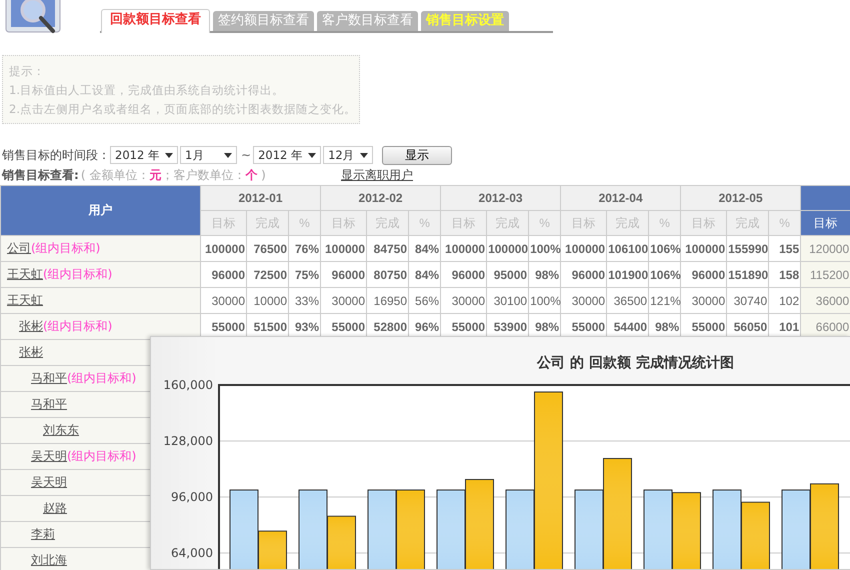  I want to click on table-cell: 95000, so click(507, 275).